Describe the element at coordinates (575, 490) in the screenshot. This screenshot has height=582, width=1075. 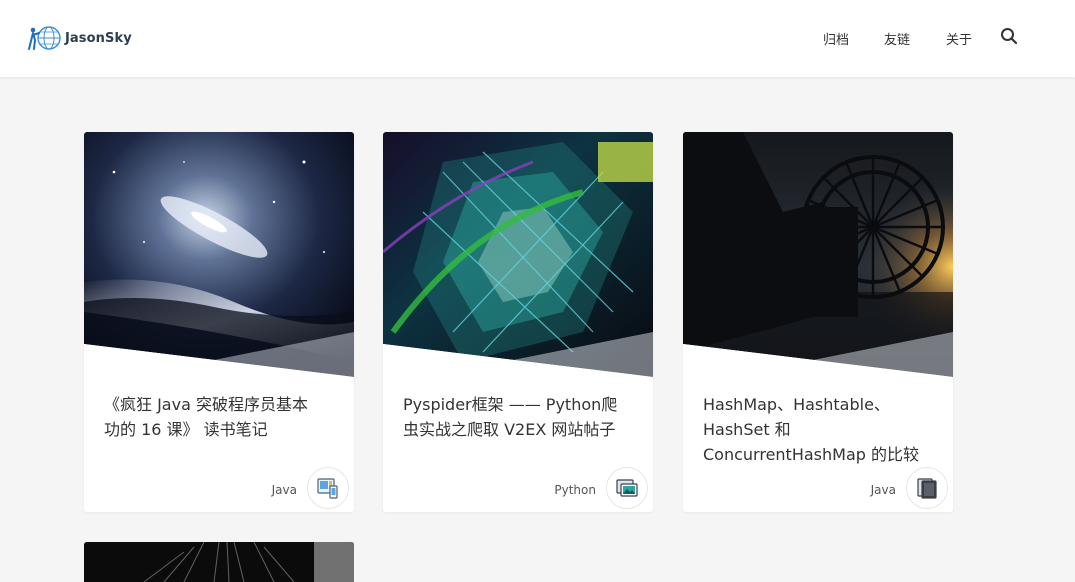
I see `post-category: Python` at that location.